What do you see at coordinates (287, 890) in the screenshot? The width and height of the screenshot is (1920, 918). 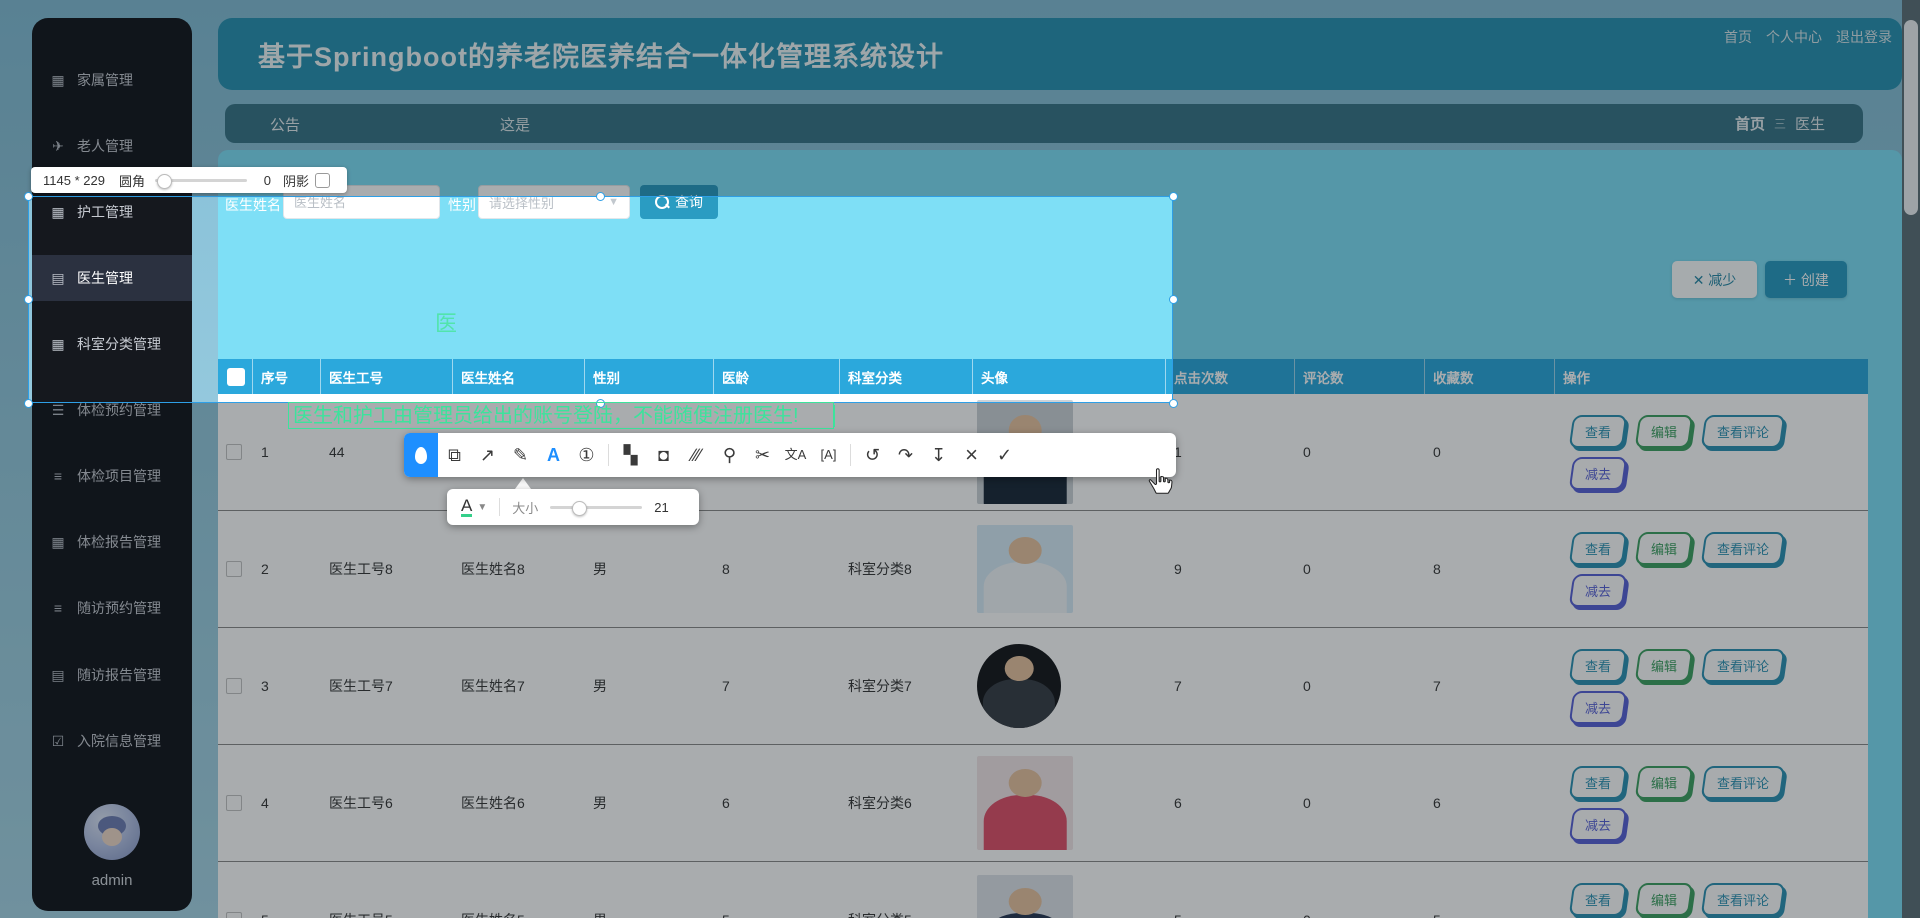 I see `cell-no: 5` at bounding box center [287, 890].